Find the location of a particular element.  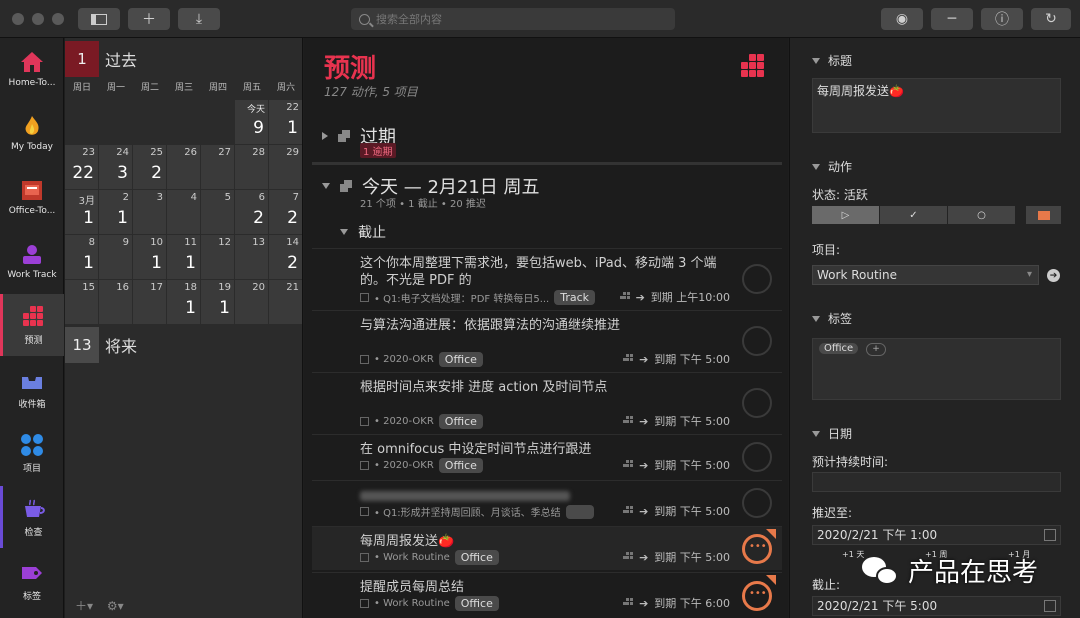

task-title-redacted is located at coordinates (545, 495).